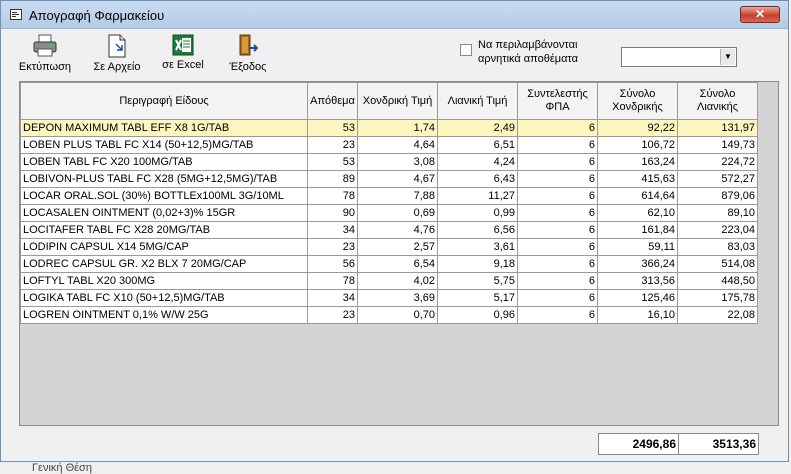 The width and height of the screenshot is (791, 474). Describe the element at coordinates (717, 145) in the screenshot. I see `table-cell: 149,73` at that location.